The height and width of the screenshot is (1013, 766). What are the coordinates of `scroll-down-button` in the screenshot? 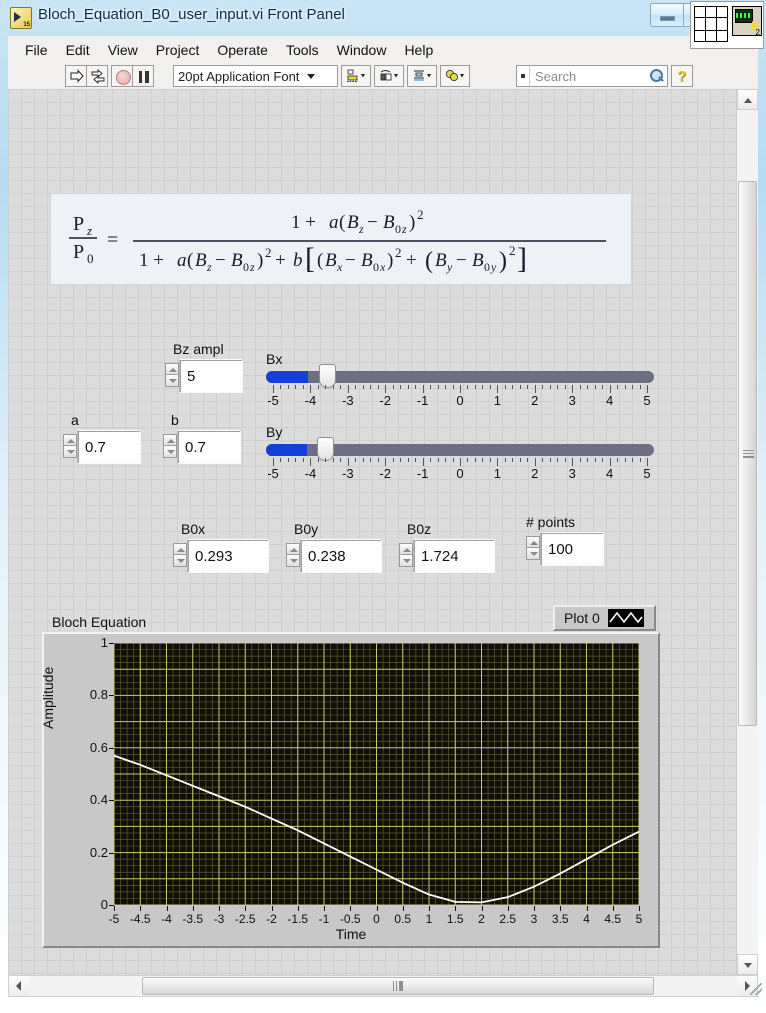 It's located at (747, 964).